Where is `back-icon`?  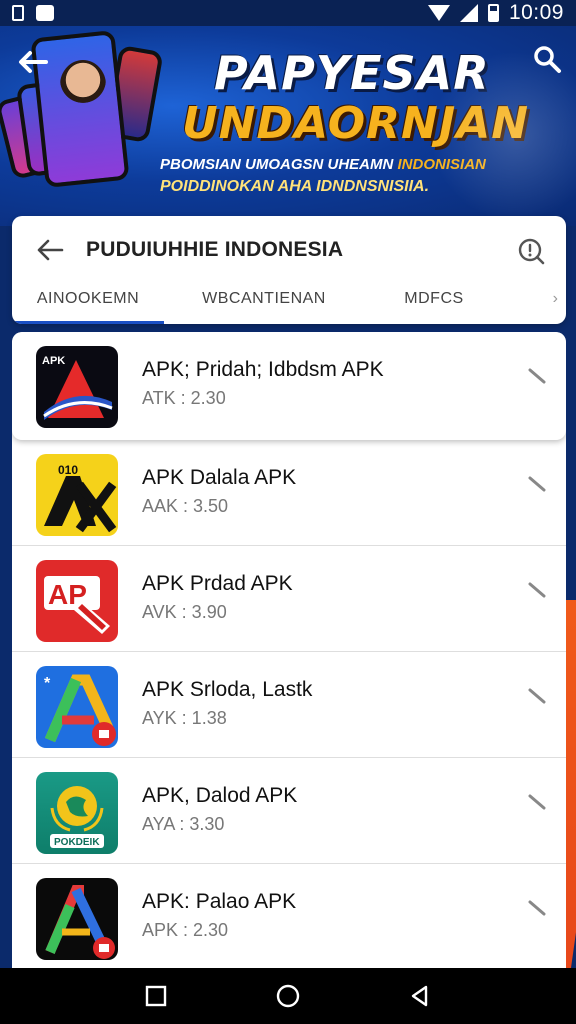
back-icon is located at coordinates (420, 996).